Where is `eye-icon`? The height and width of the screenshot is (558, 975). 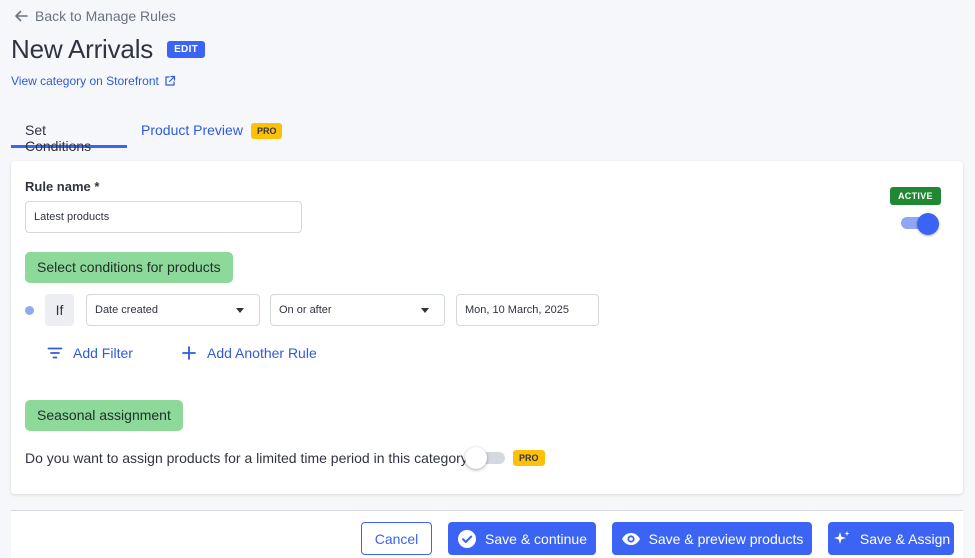 eye-icon is located at coordinates (630, 538).